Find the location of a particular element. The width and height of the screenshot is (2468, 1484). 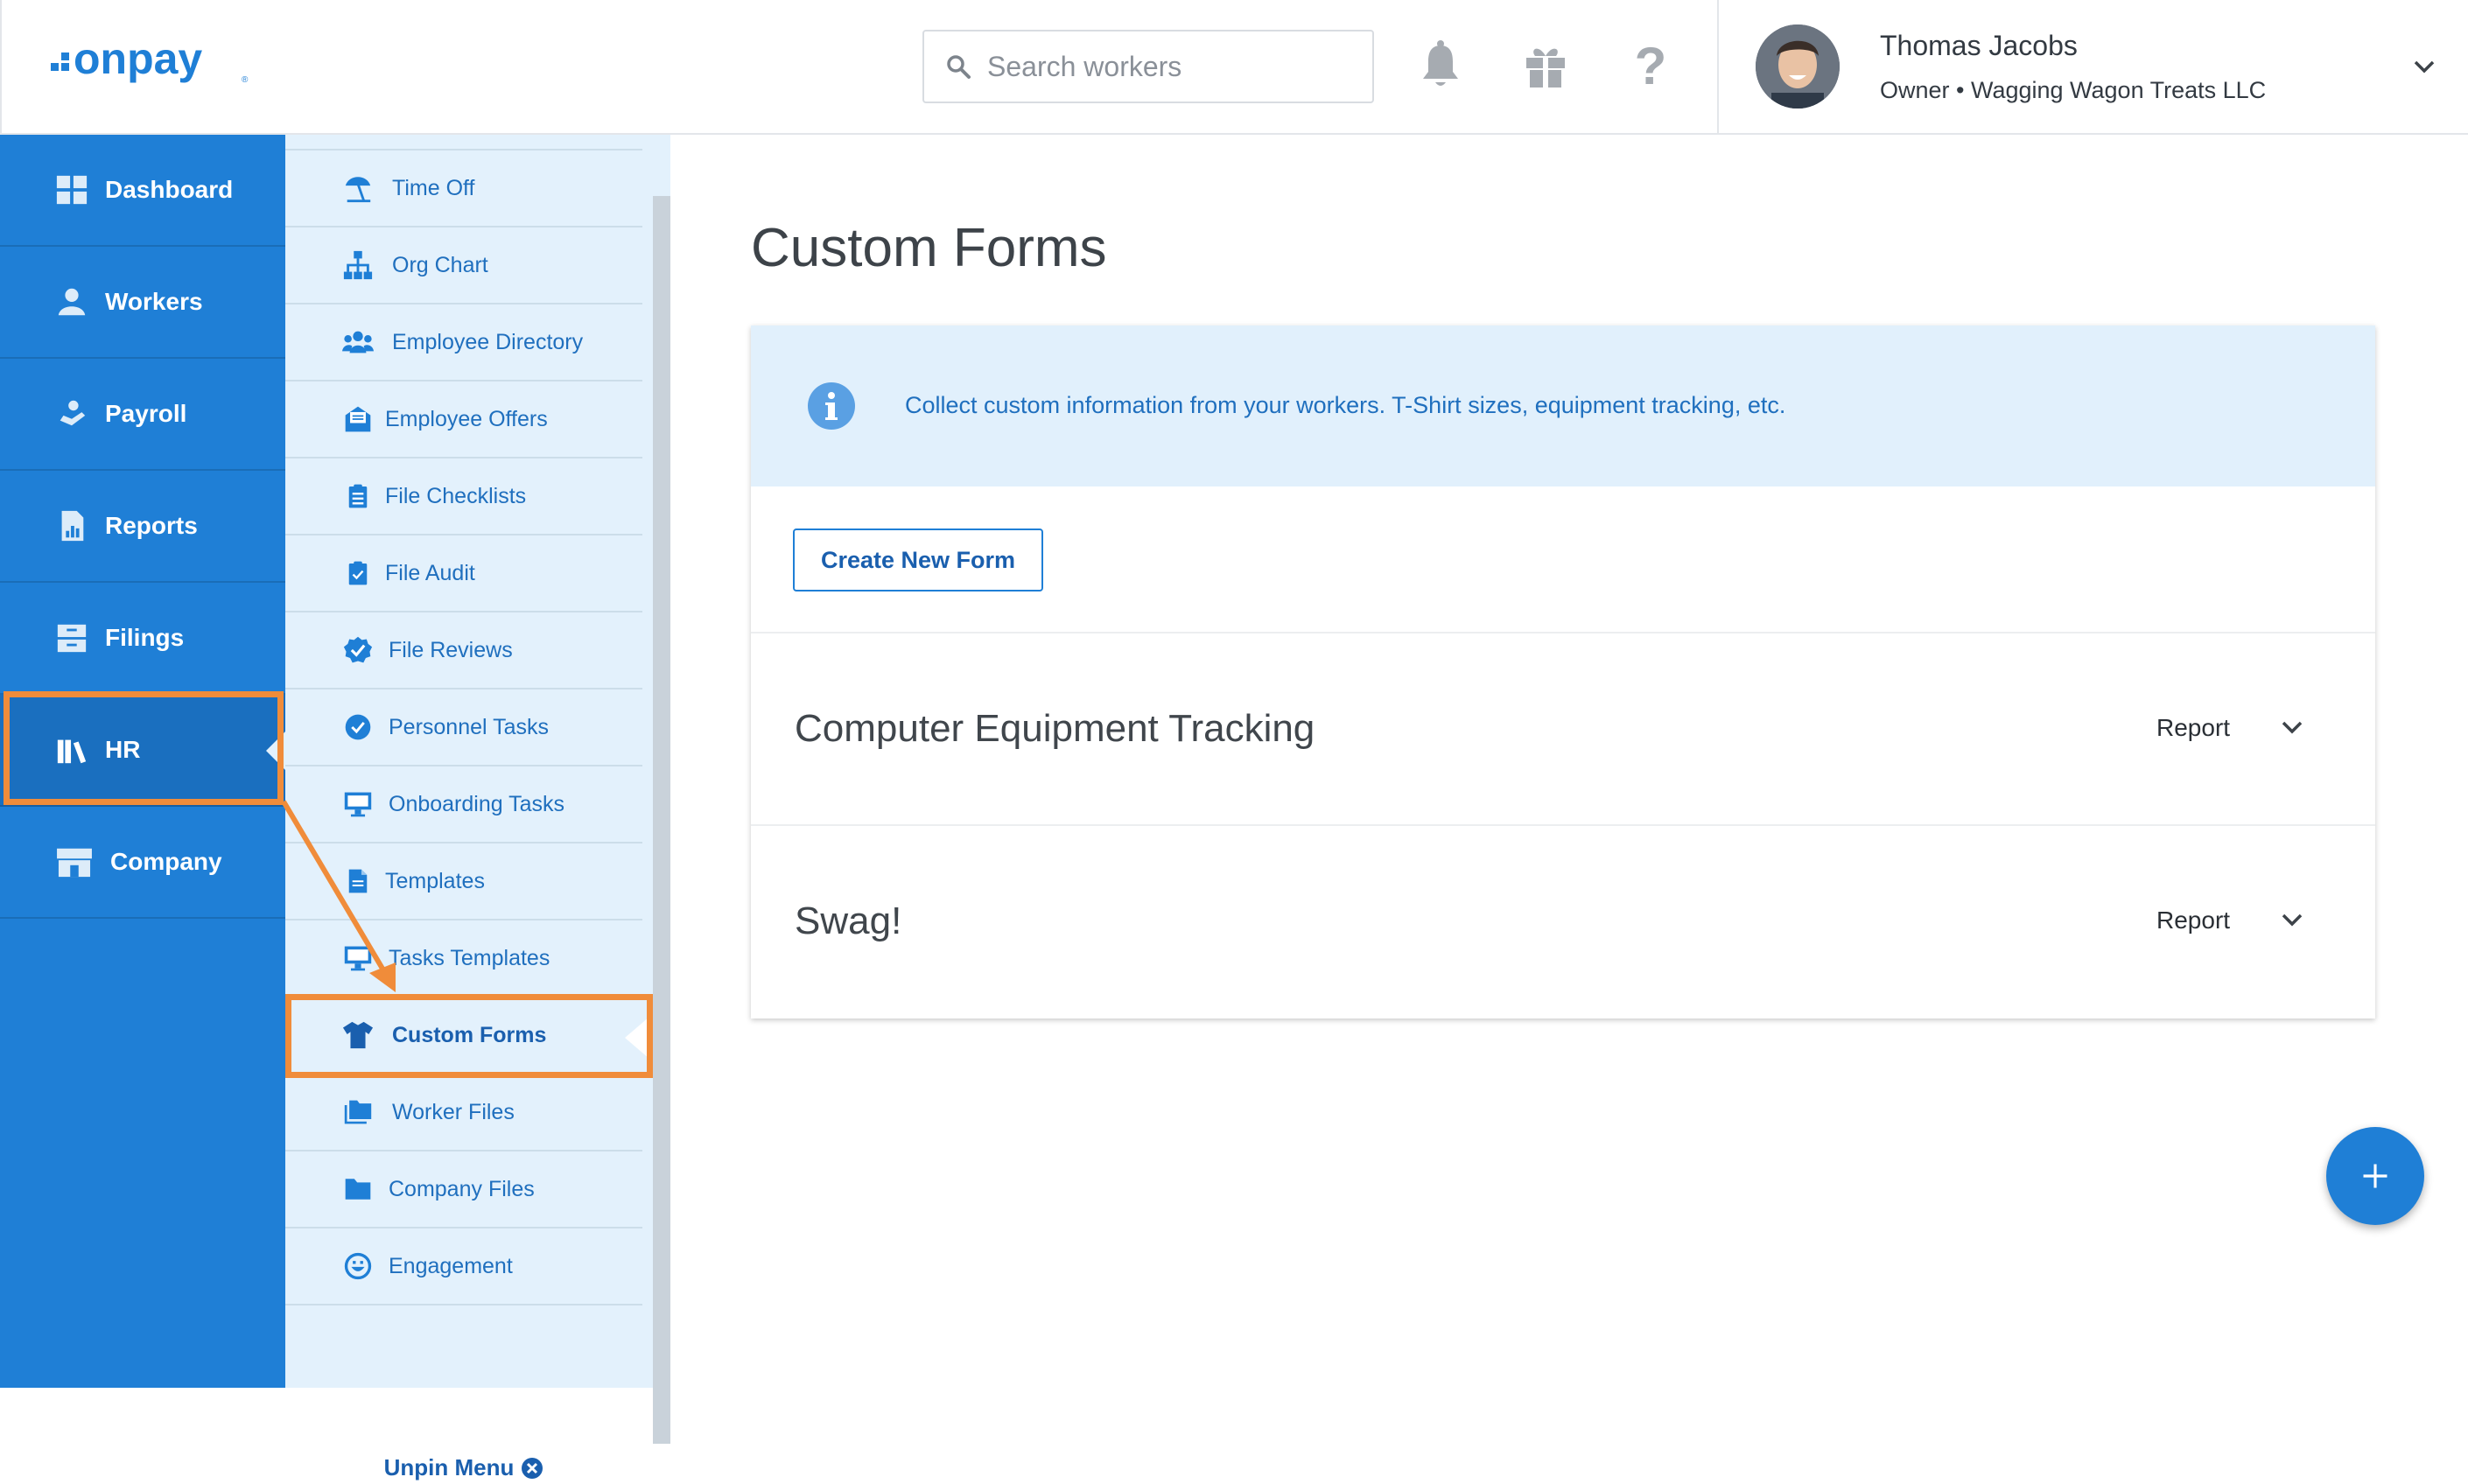

help-icon: ? is located at coordinates (1650, 64).